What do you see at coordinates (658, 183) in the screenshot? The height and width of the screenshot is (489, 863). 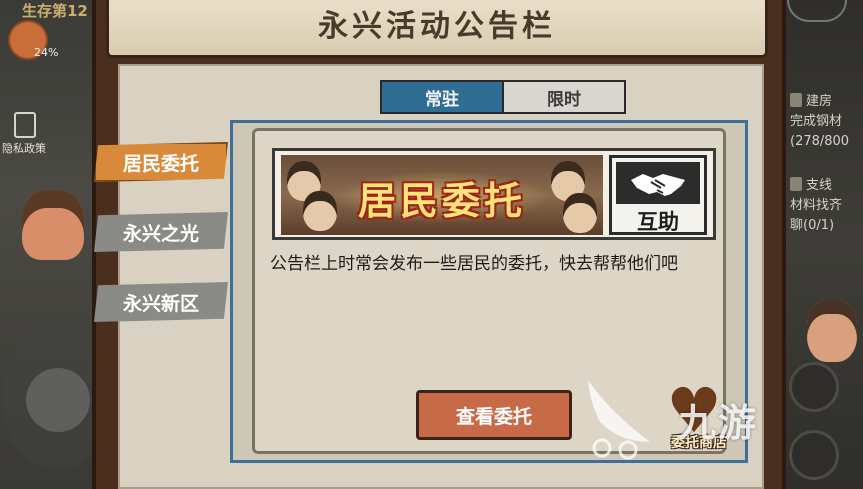 I see `handshake-icon` at bounding box center [658, 183].